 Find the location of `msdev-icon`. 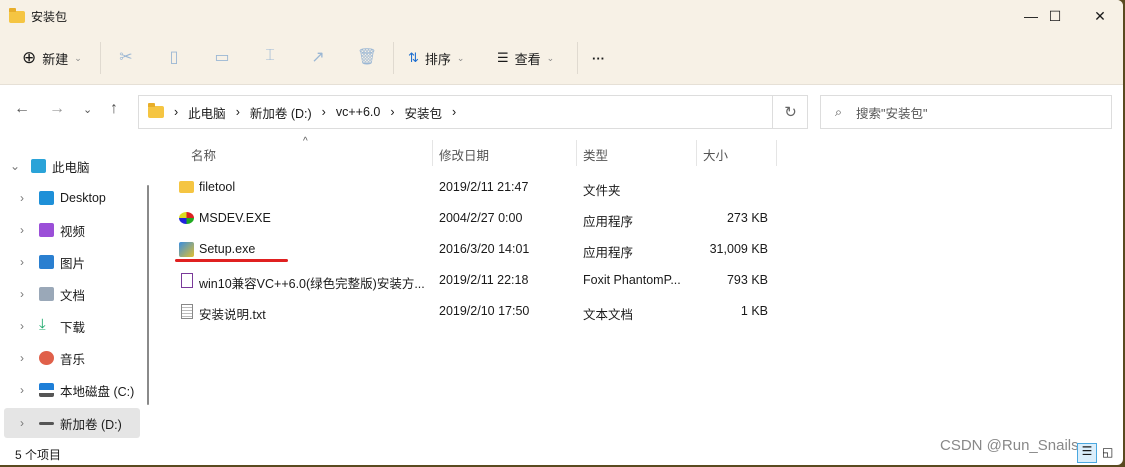

msdev-icon is located at coordinates (186, 218).